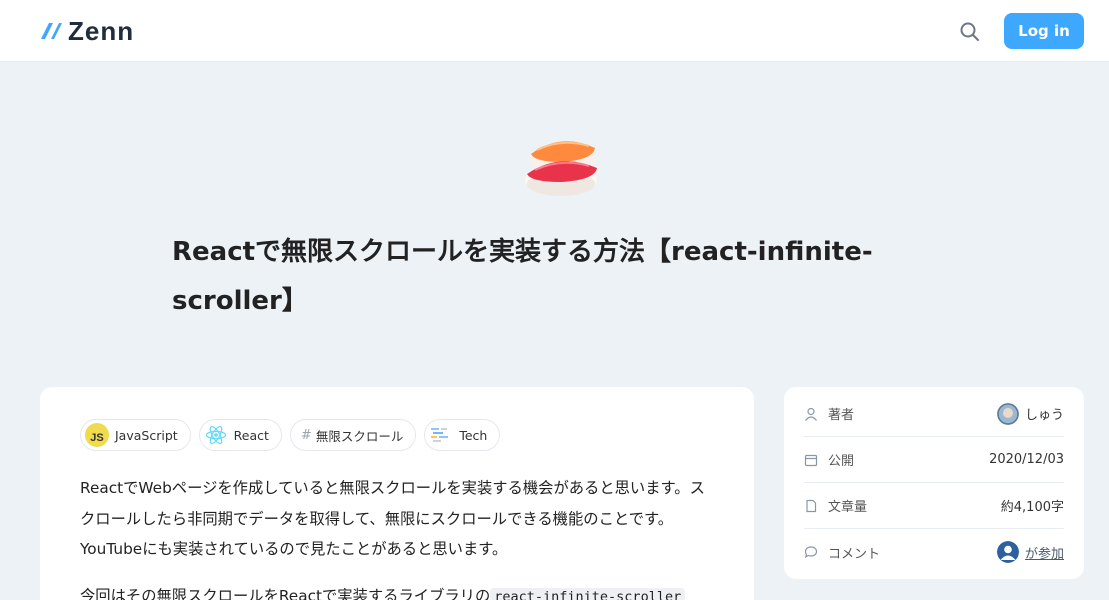 The height and width of the screenshot is (600, 1109). I want to click on sushi-emoji-icon, so click(561, 165).